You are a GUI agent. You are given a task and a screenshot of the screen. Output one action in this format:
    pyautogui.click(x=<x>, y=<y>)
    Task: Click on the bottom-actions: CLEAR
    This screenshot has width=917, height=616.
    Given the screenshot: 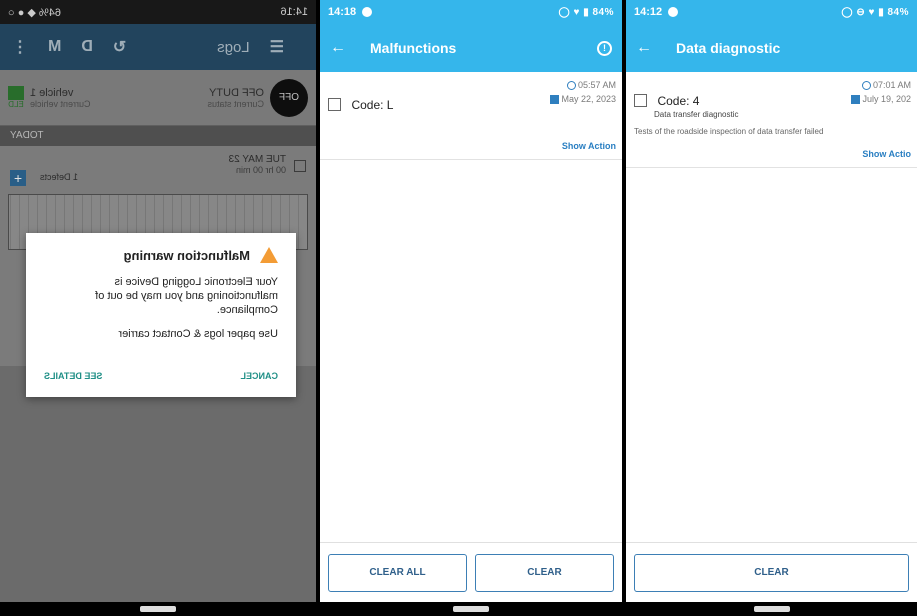 What is the action you would take?
    pyautogui.click(x=771, y=572)
    